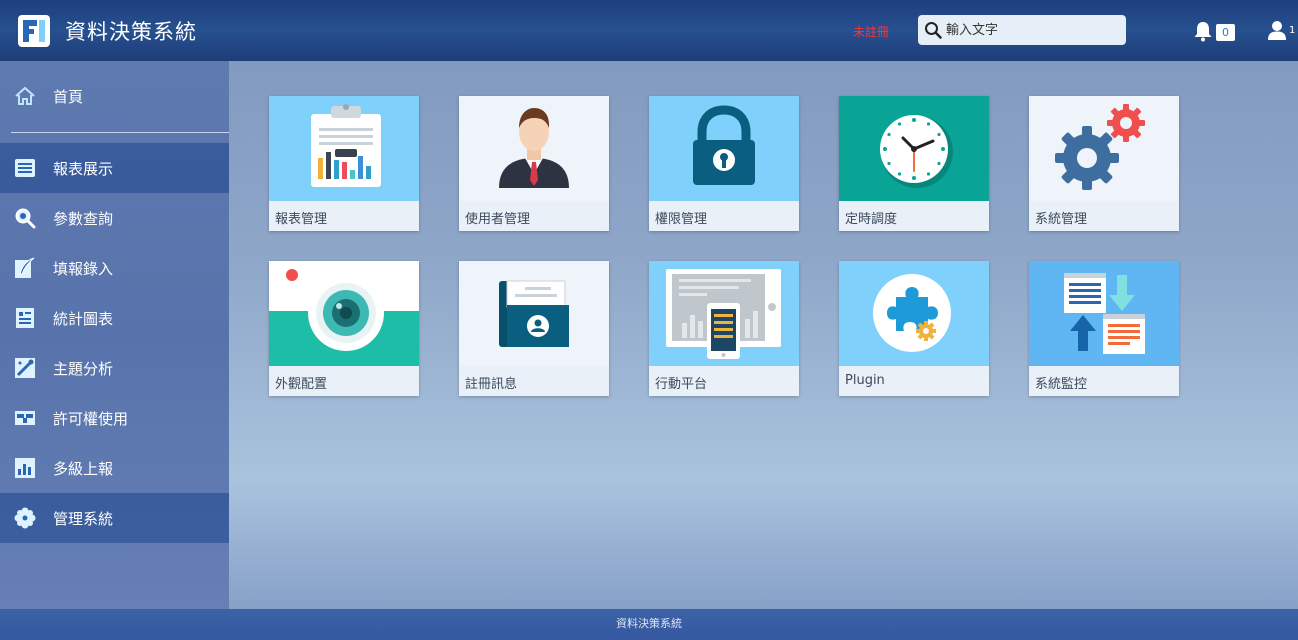  Describe the element at coordinates (1061, 384) in the screenshot. I see `tile-label: 系統監控` at that location.